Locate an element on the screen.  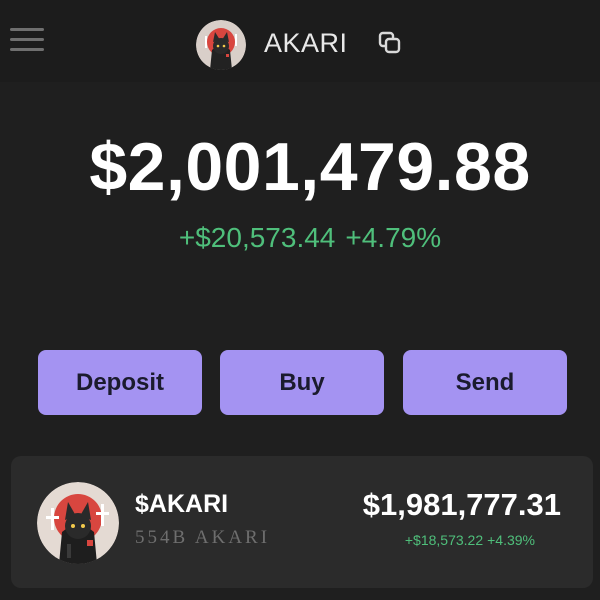
account-avatar is located at coordinates (221, 45).